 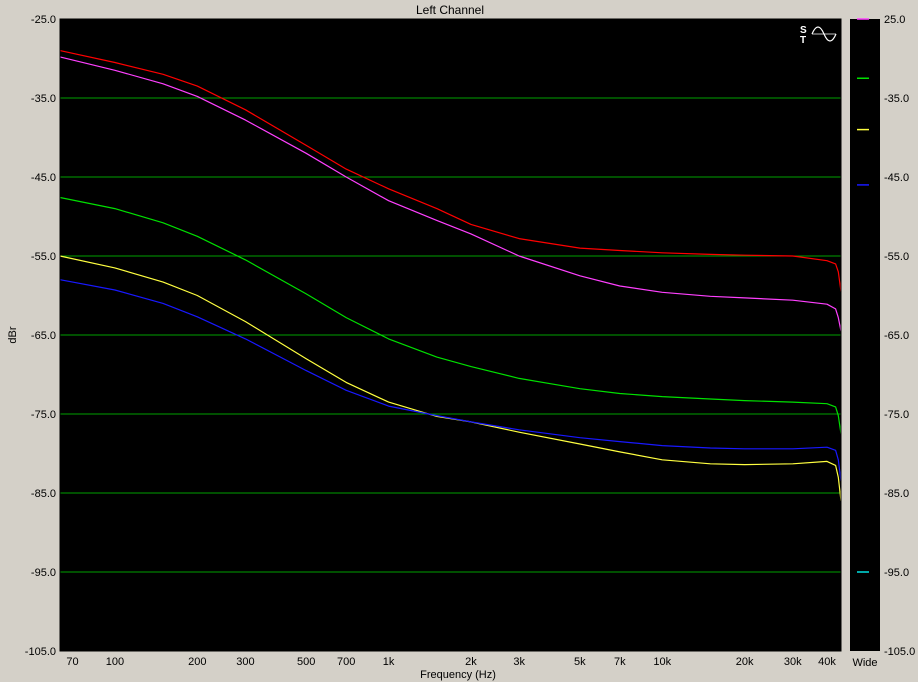 What do you see at coordinates (43, 494) in the screenshot?
I see `y-tick-label: -85.0` at bounding box center [43, 494].